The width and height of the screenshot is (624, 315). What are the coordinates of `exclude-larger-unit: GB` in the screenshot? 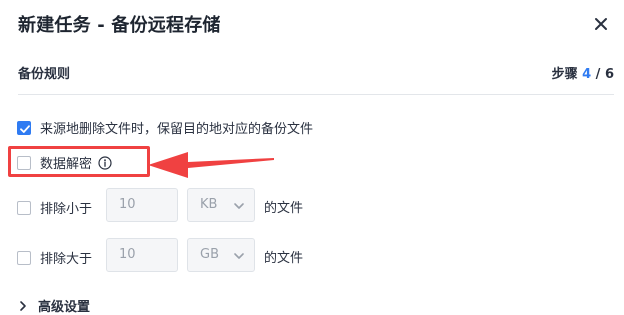 It's located at (209, 254).